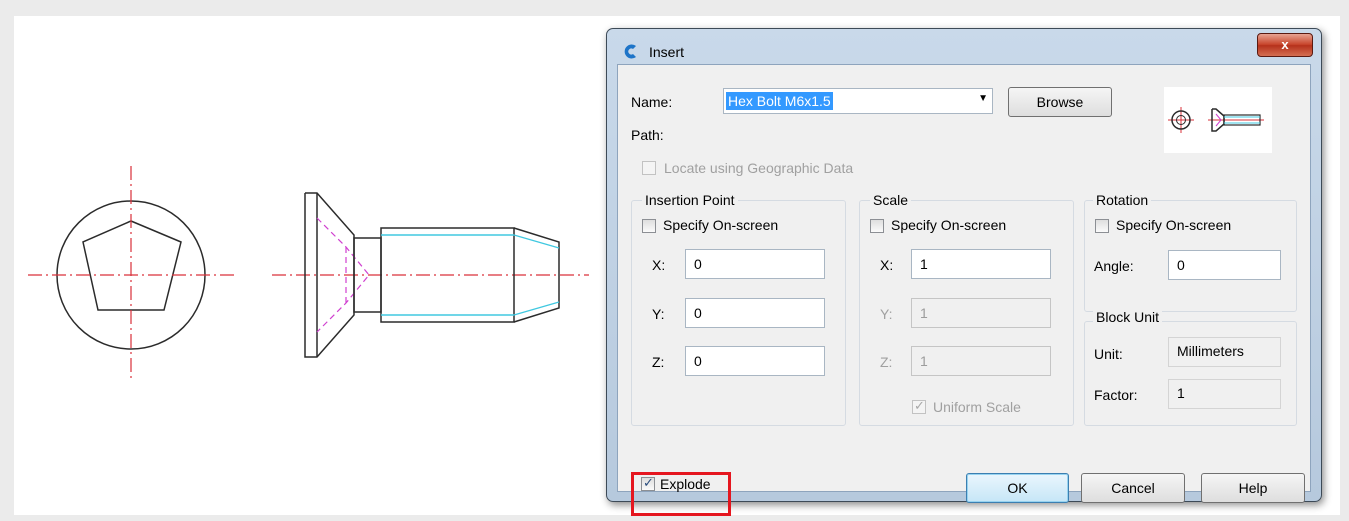 The width and height of the screenshot is (1349, 521). Describe the element at coordinates (652, 102) in the screenshot. I see `name-label: Name:` at that location.